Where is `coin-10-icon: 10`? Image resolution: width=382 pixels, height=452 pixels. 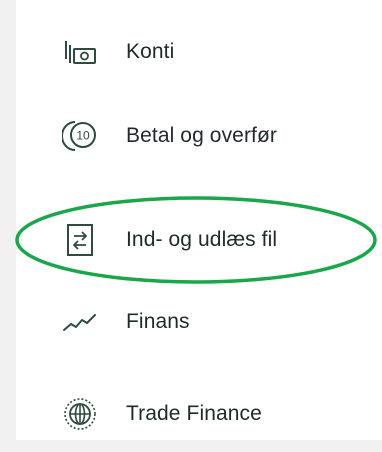
coin-10-icon: 10 is located at coordinates (80, 136).